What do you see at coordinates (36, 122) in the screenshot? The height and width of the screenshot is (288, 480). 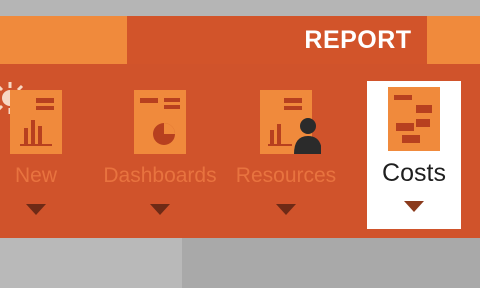 I see `bar-chart-icon` at bounding box center [36, 122].